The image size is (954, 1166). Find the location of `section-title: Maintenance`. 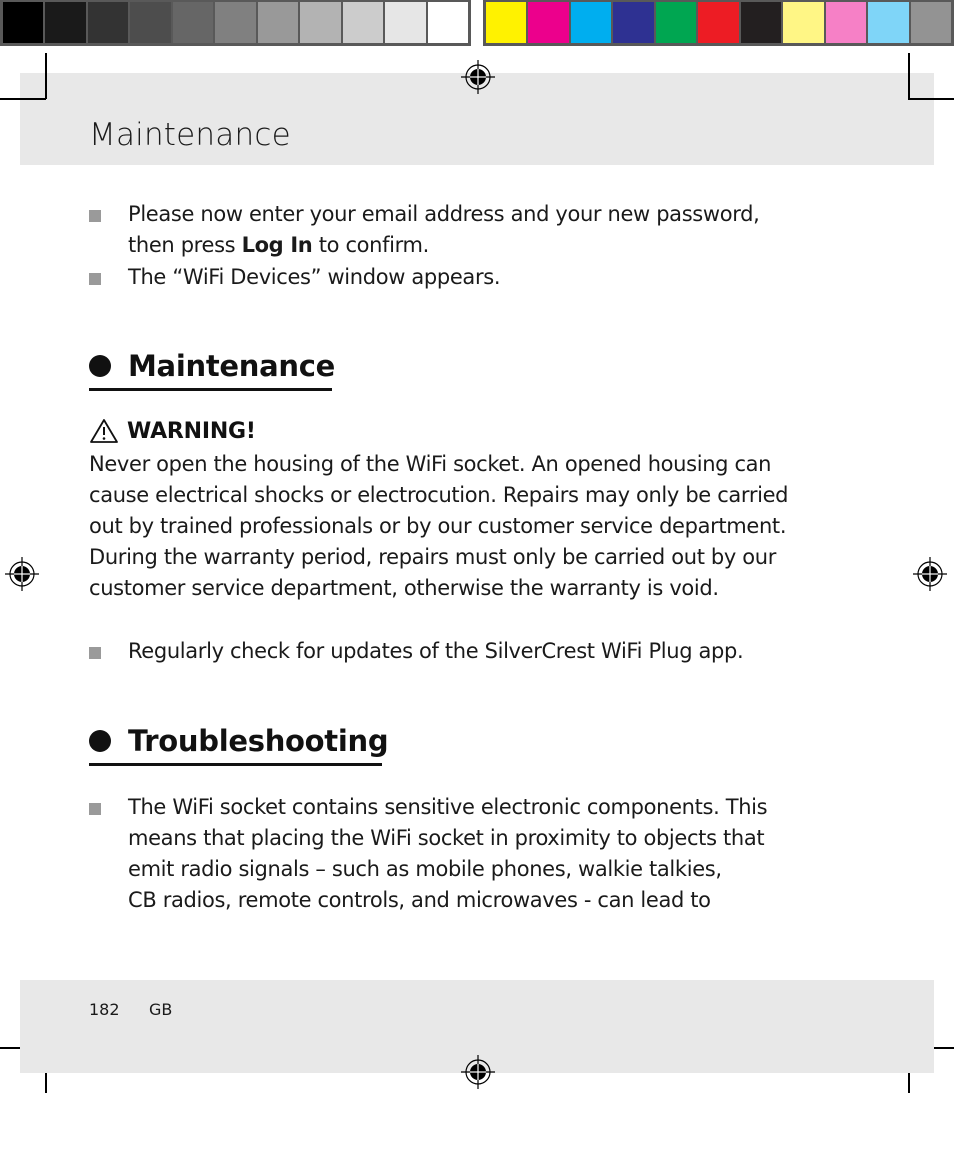

section-title: Maintenance is located at coordinates (231, 366).